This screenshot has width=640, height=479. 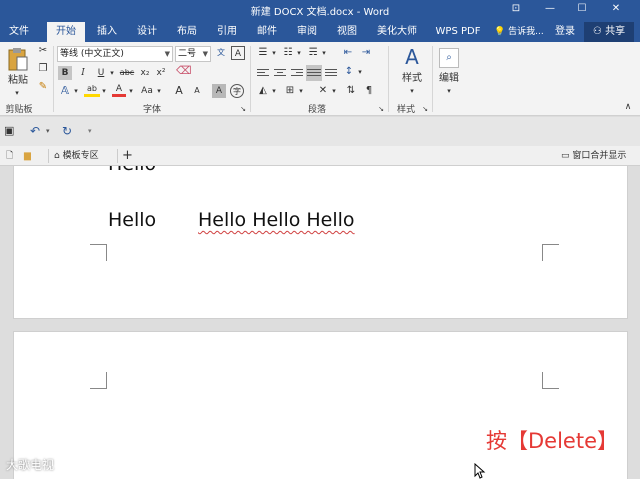 I want to click on character-border-button: A, so click(x=238, y=53).